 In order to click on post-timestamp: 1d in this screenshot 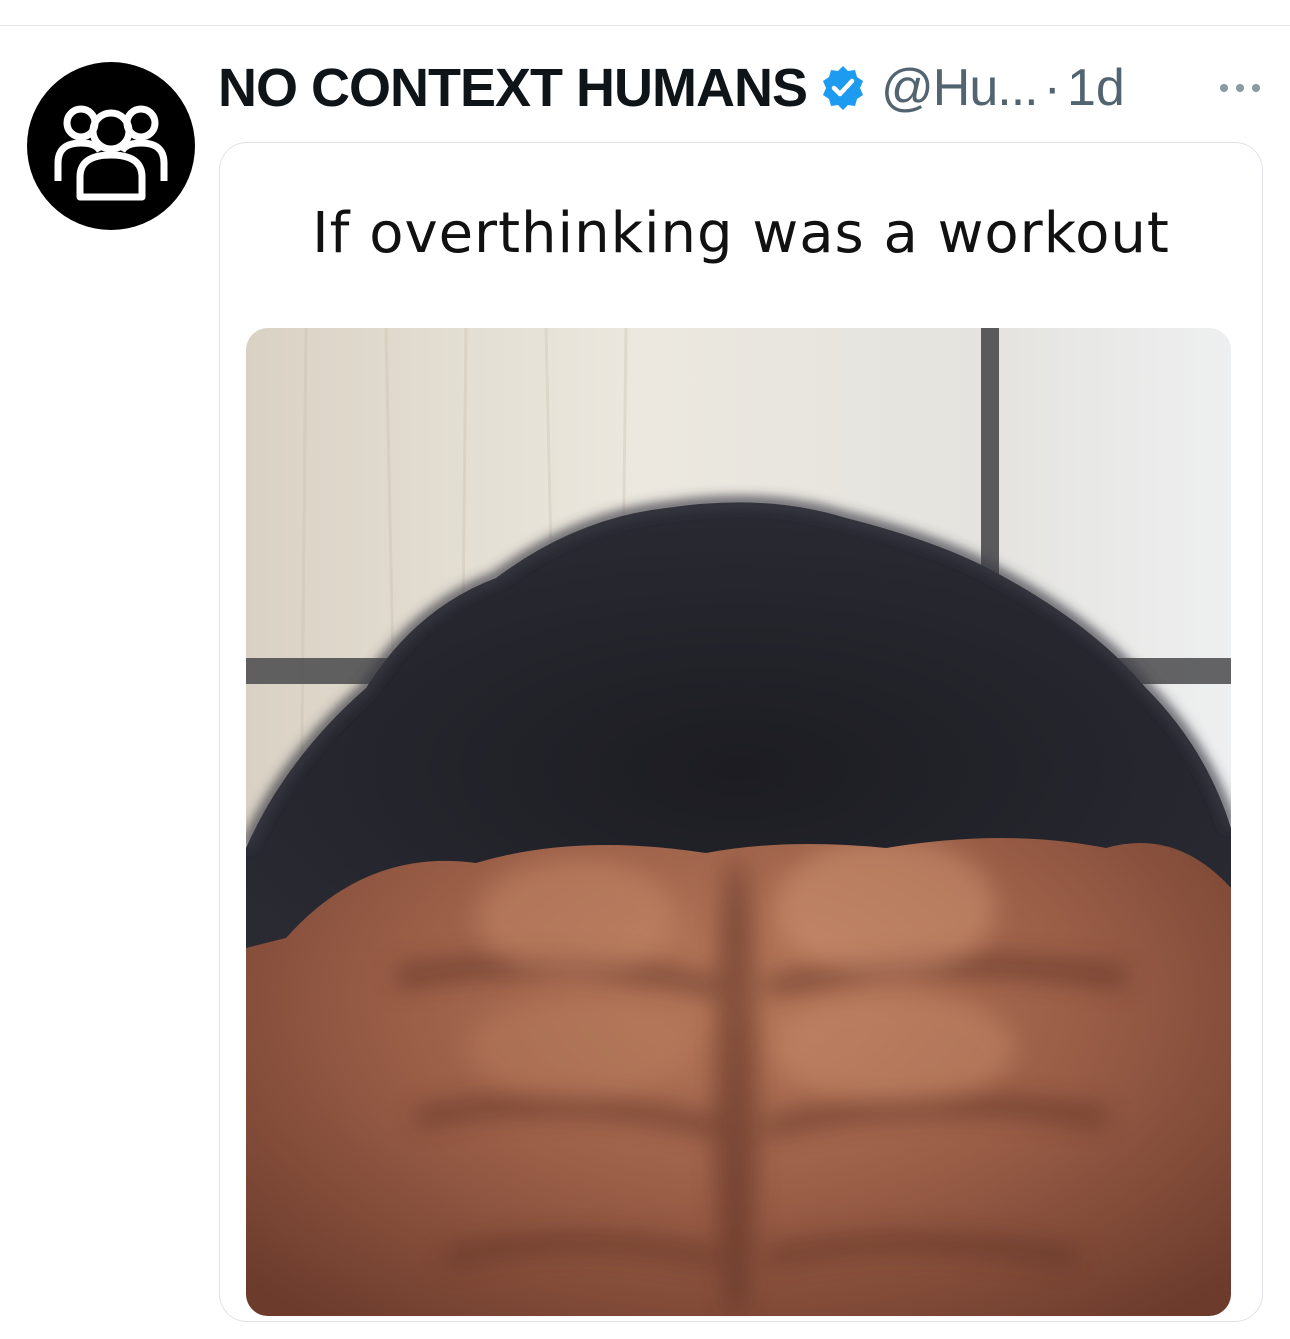, I will do `click(1096, 88)`.